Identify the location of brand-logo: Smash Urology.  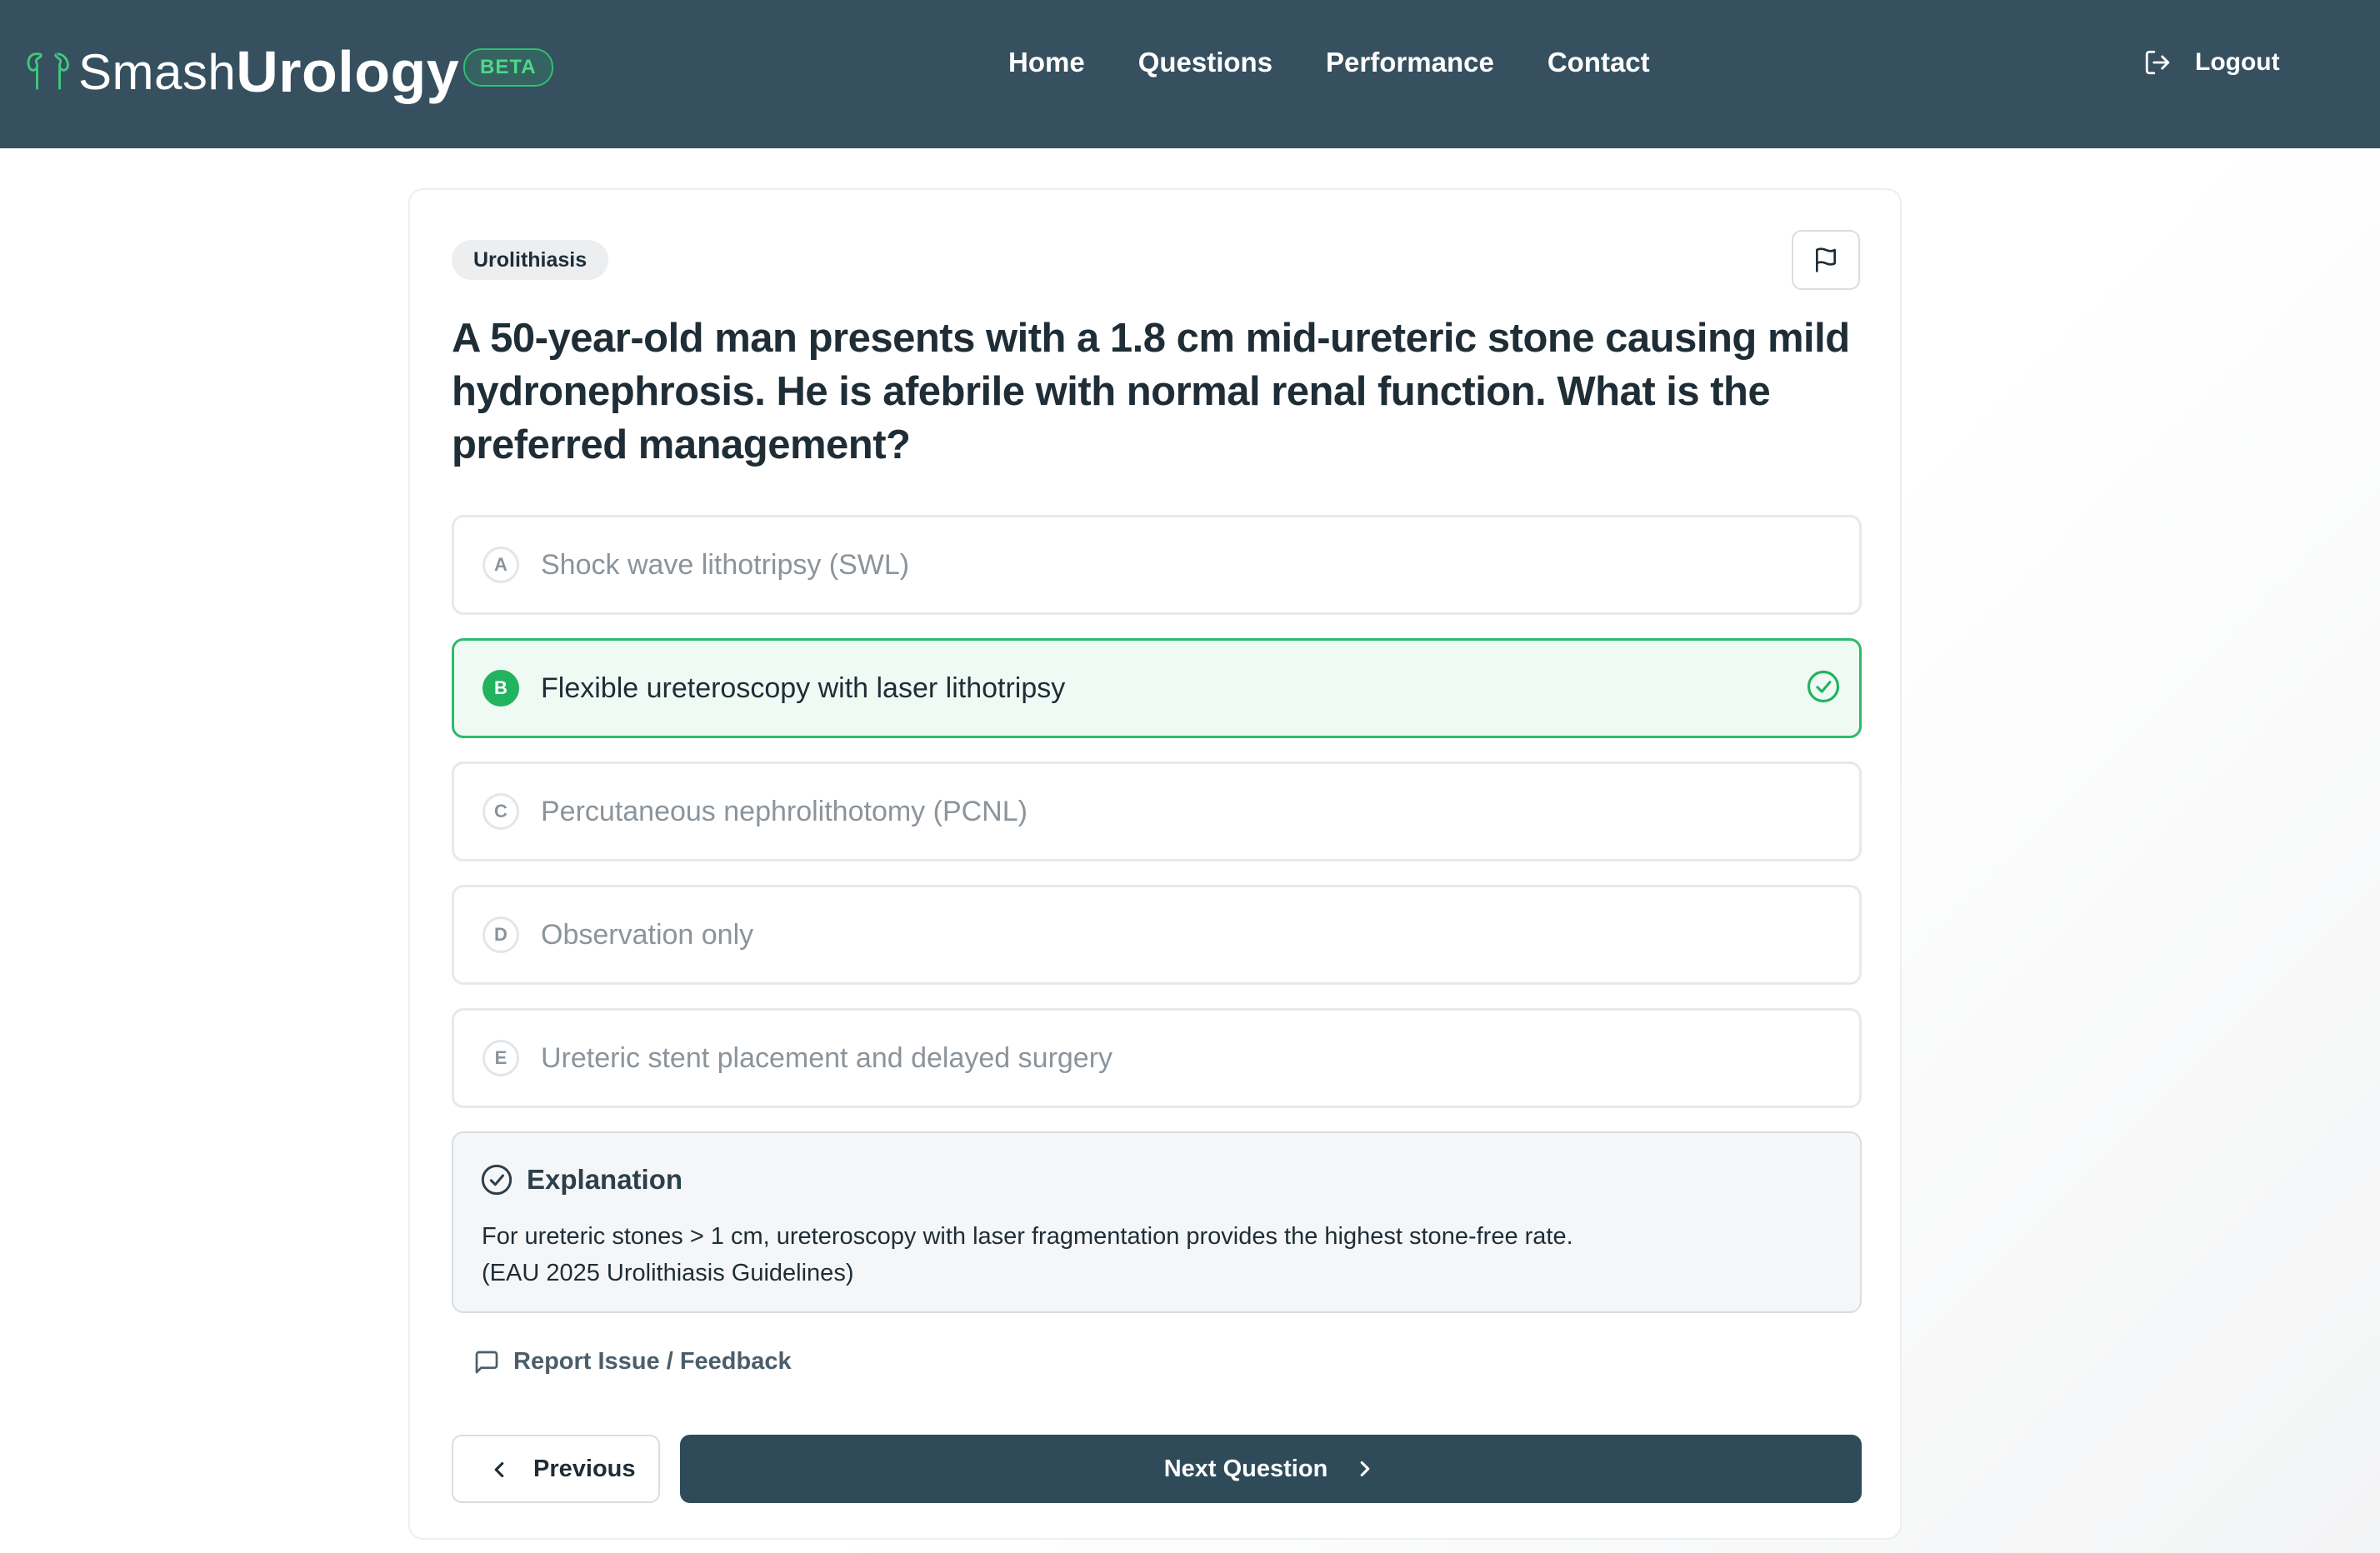
(242, 71).